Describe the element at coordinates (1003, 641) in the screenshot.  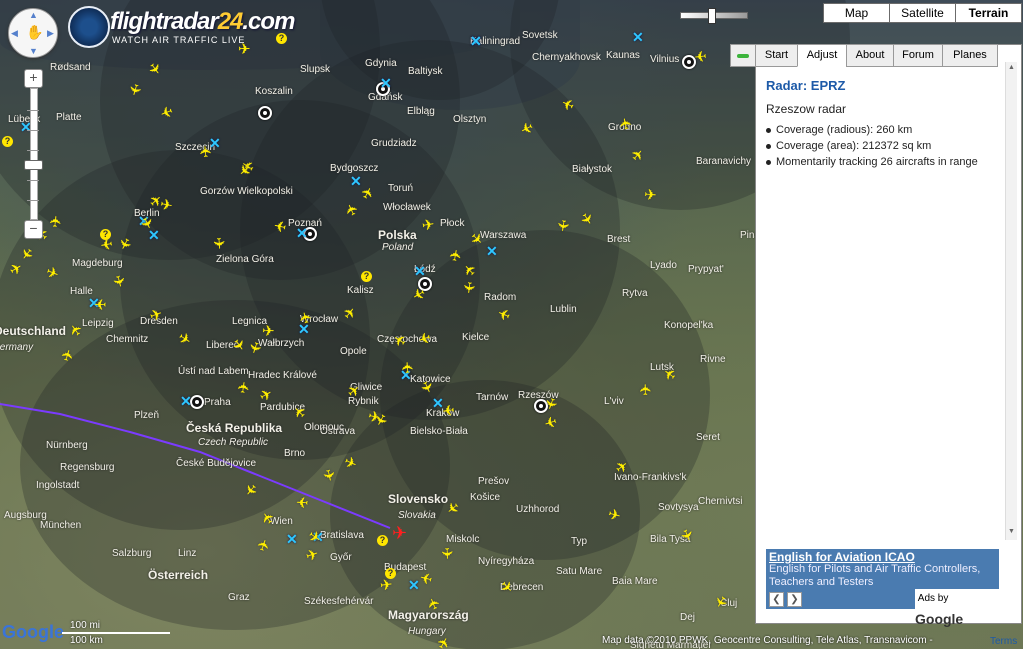
I see `terms-link: Terms` at that location.